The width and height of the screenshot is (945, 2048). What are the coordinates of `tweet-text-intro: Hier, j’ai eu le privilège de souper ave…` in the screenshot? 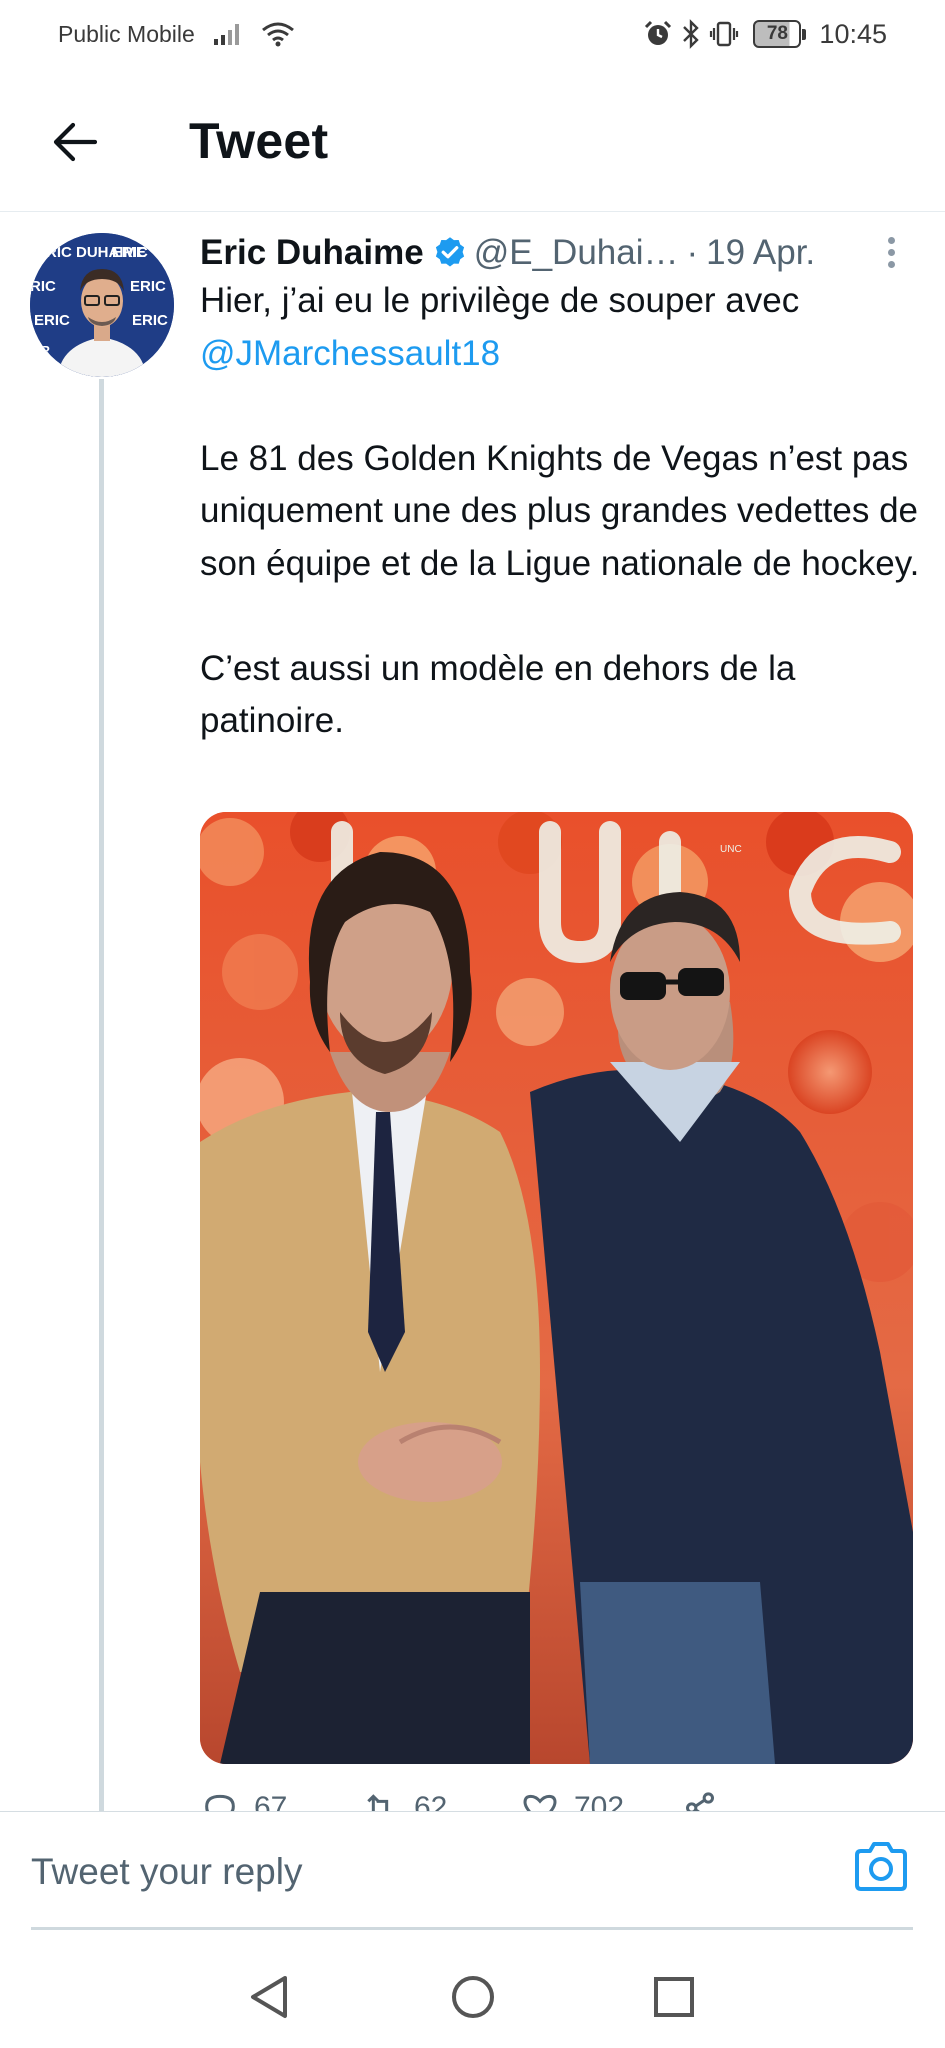 It's located at (504, 300).